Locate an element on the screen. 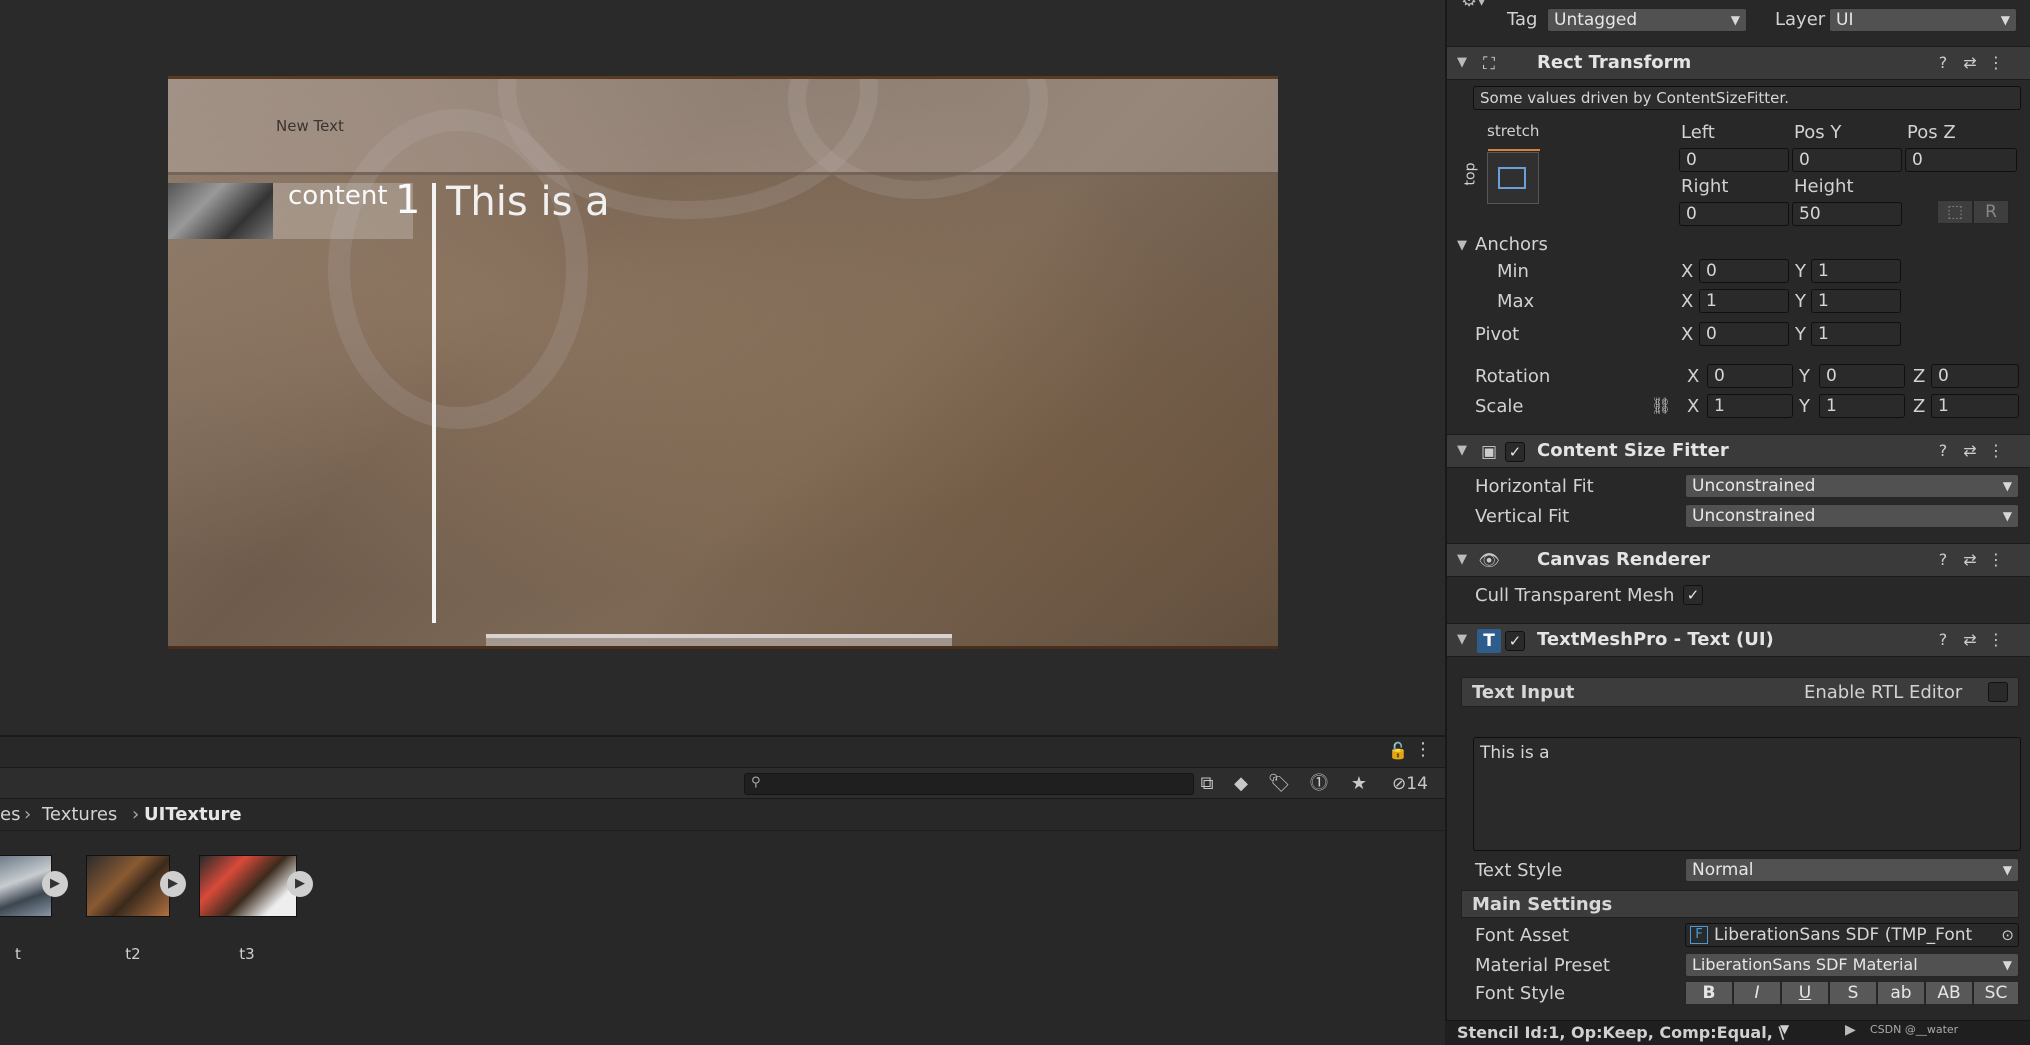 The width and height of the screenshot is (2030, 1045). scale-x-field: 1 is located at coordinates (1750, 406).